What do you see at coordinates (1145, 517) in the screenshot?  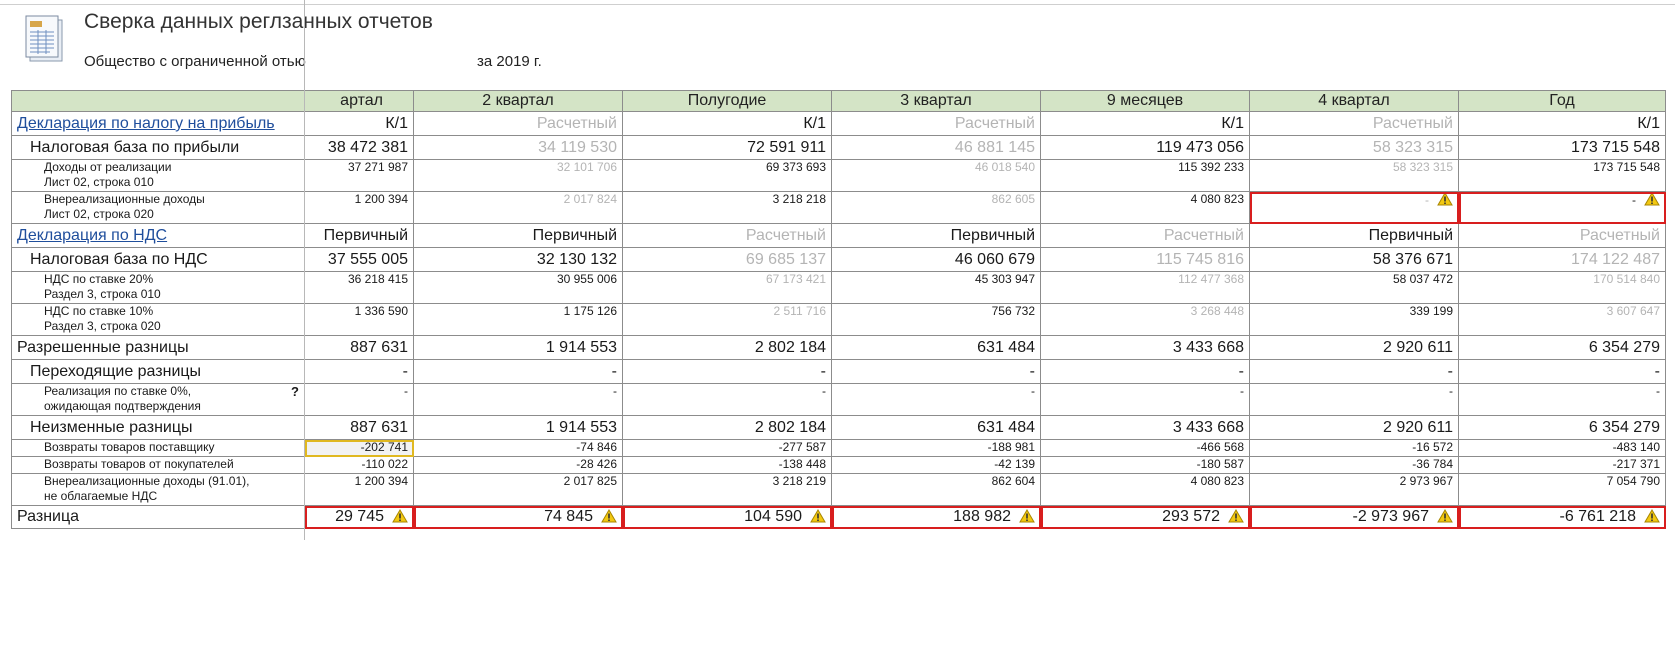 I see `value-cell-error: 293 572` at bounding box center [1145, 517].